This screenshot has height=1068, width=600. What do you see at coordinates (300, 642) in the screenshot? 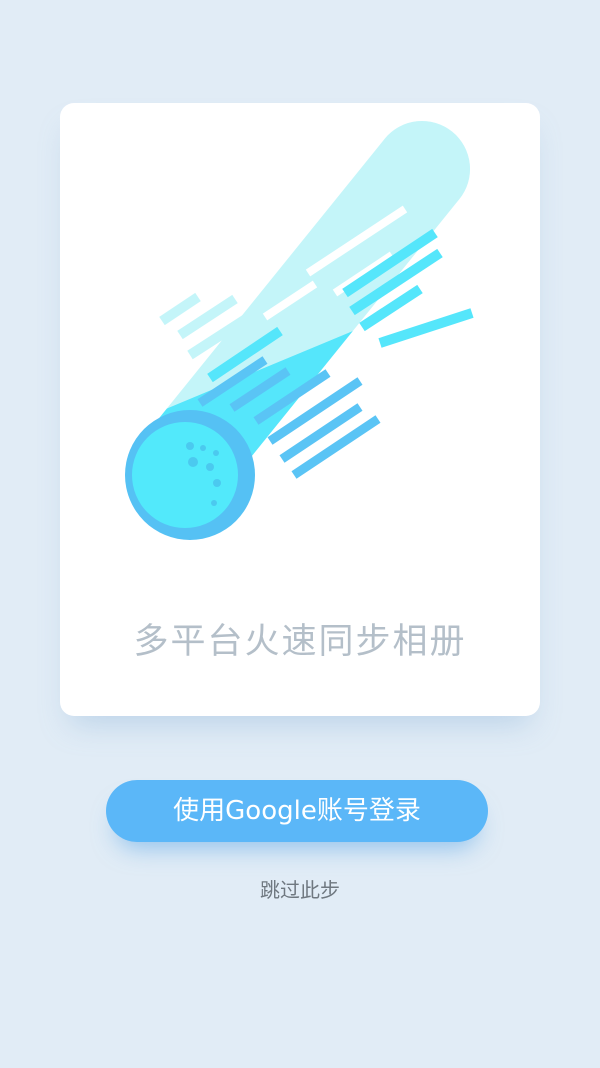
I see `tagline: 多平台火速同步相册` at bounding box center [300, 642].